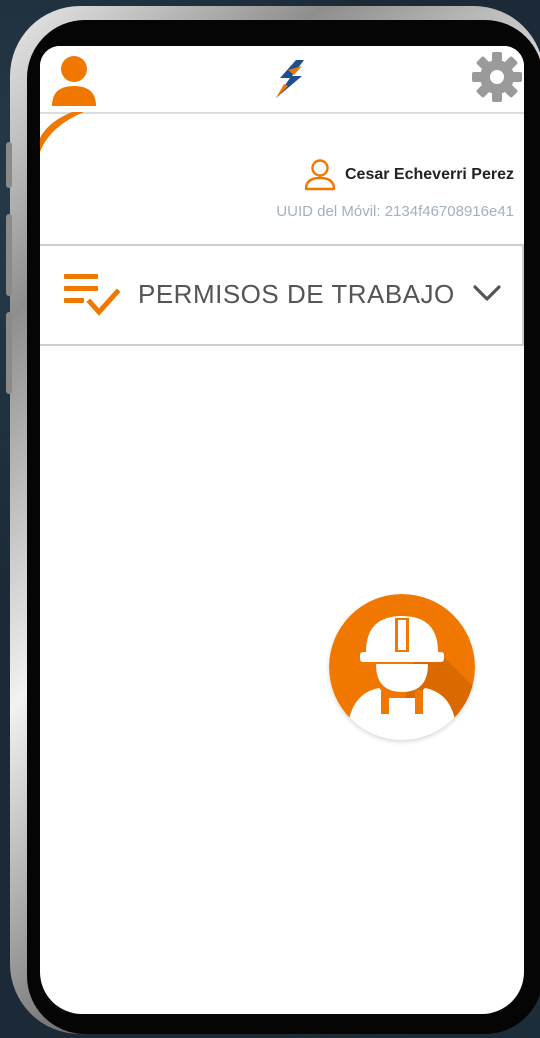 This screenshot has width=540, height=1038. What do you see at coordinates (62, 132) in the screenshot?
I see `decorative-corner-swoosh` at bounding box center [62, 132].